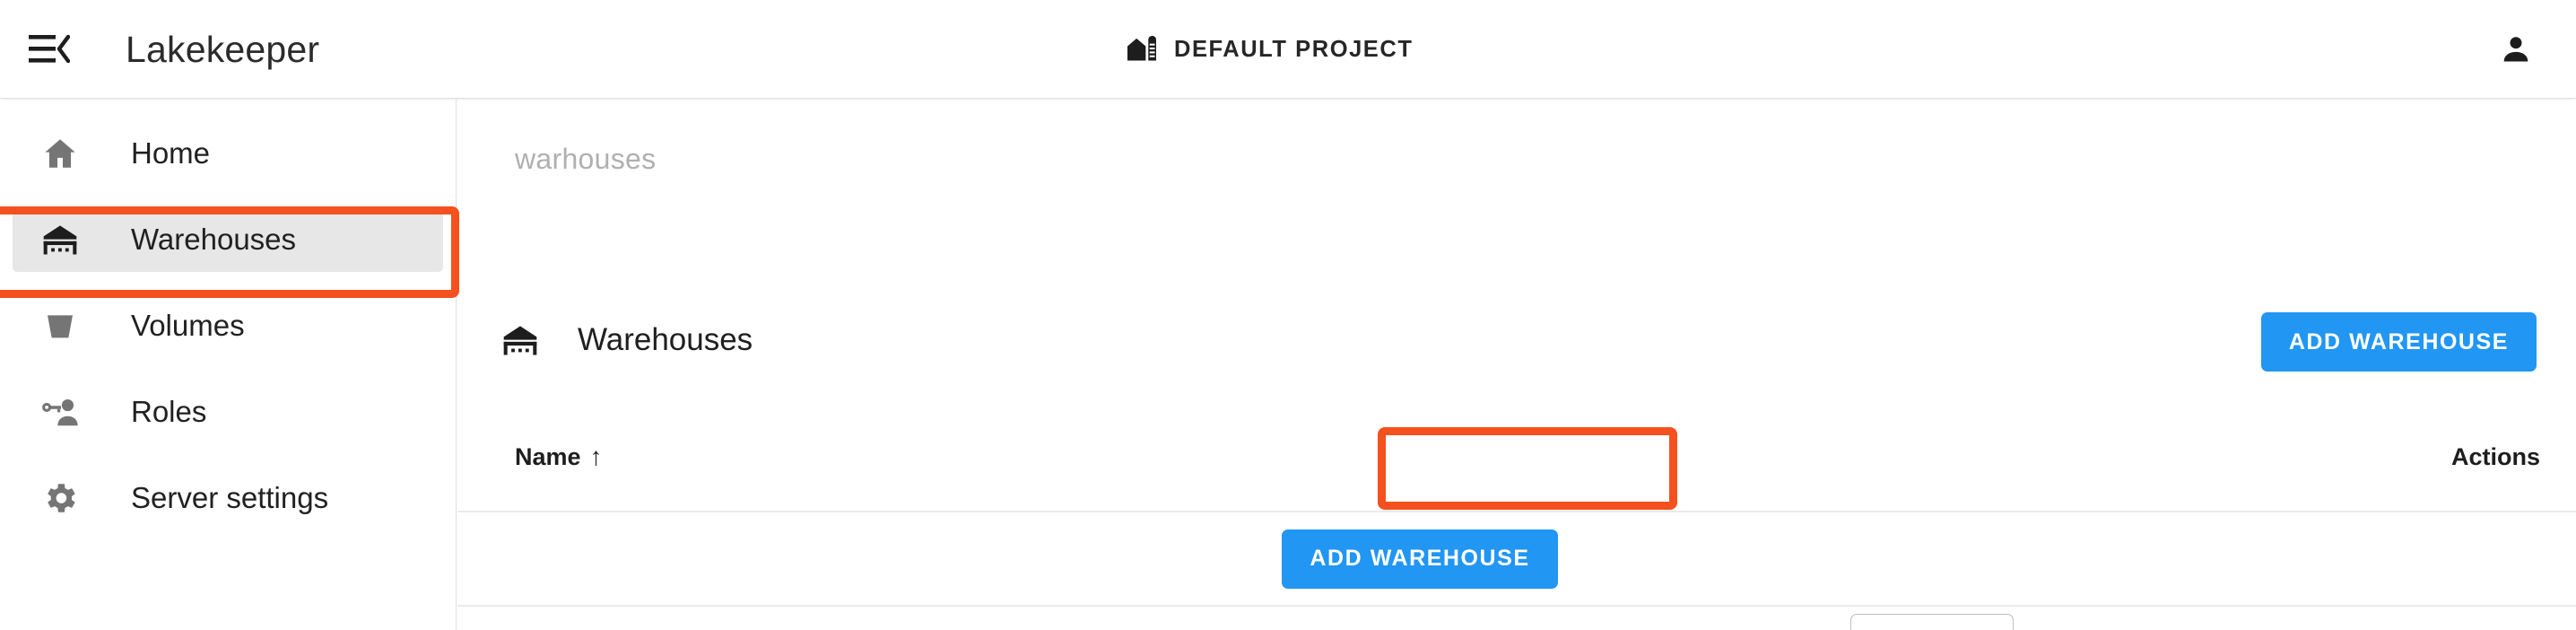 The image size is (2576, 630). I want to click on column-header-actions: Actions, so click(2495, 456).